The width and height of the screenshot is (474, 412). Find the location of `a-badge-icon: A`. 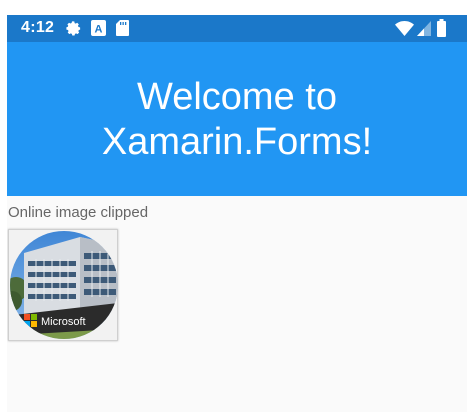

a-badge-icon: A is located at coordinates (98, 30).